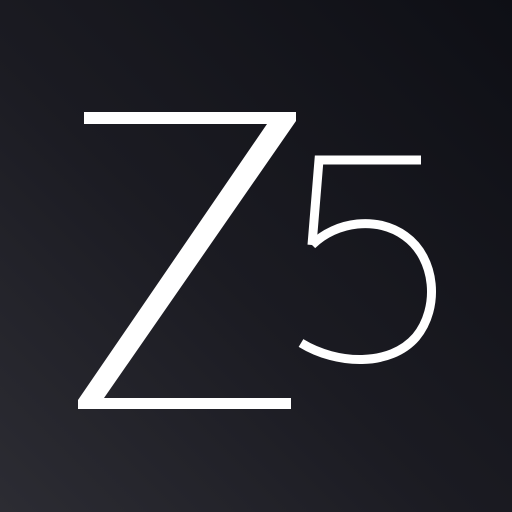 This screenshot has width=512, height=512. I want to click on digit-5-glyph, so click(367, 259).